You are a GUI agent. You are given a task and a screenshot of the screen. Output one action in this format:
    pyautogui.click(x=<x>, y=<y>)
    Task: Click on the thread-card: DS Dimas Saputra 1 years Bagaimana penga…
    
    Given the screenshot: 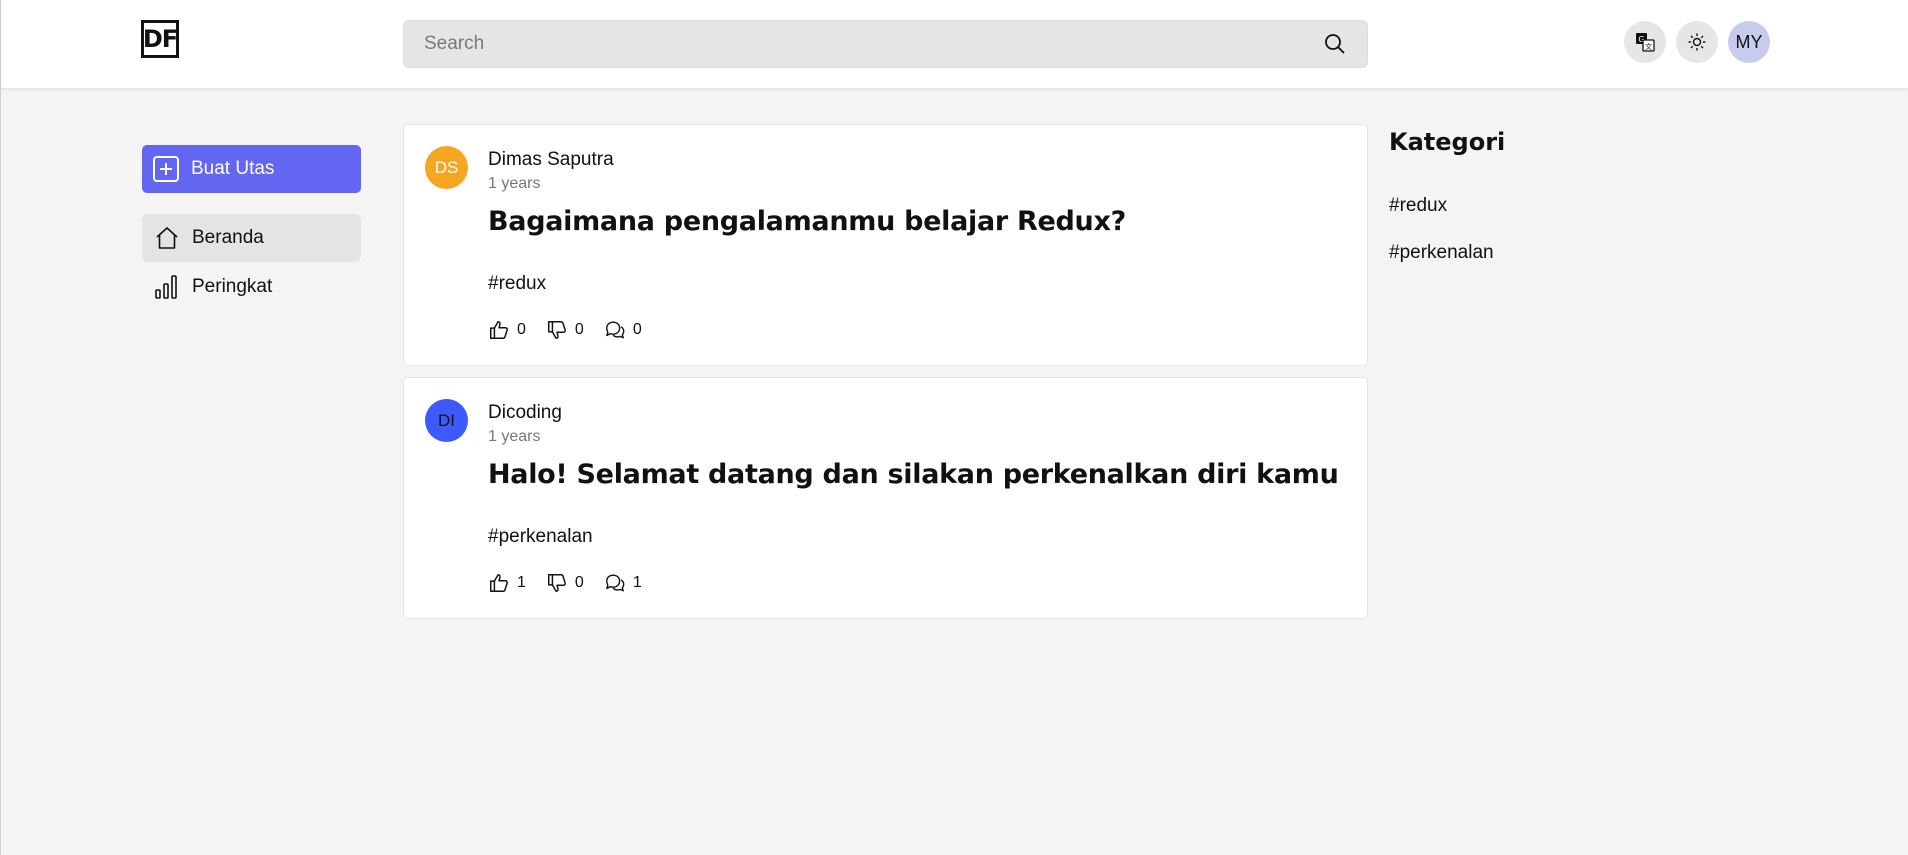 What is the action you would take?
    pyautogui.click(x=885, y=245)
    